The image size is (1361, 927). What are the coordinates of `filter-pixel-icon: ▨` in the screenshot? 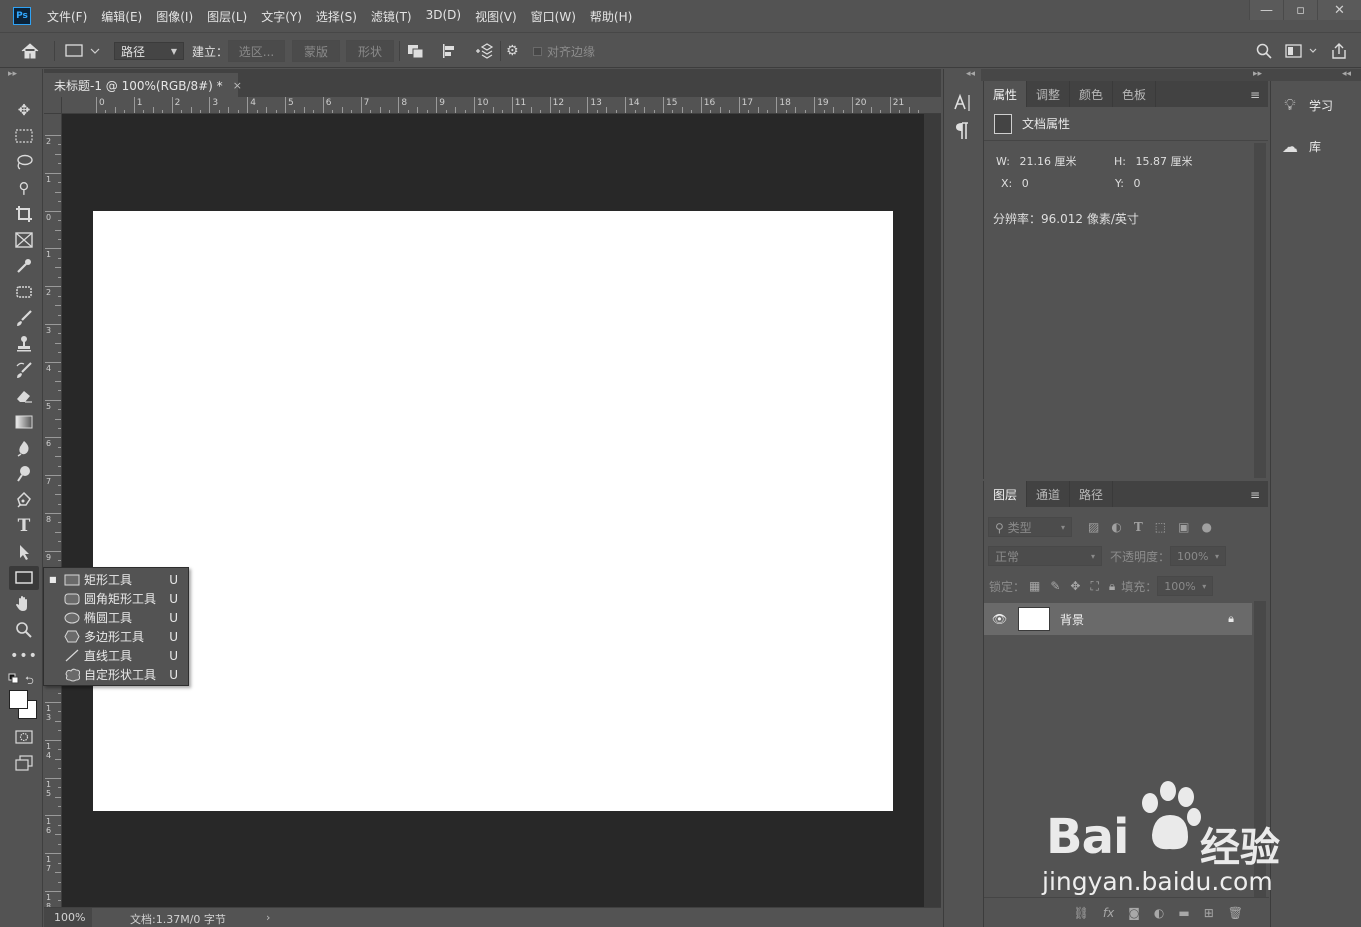 It's located at (1093, 527).